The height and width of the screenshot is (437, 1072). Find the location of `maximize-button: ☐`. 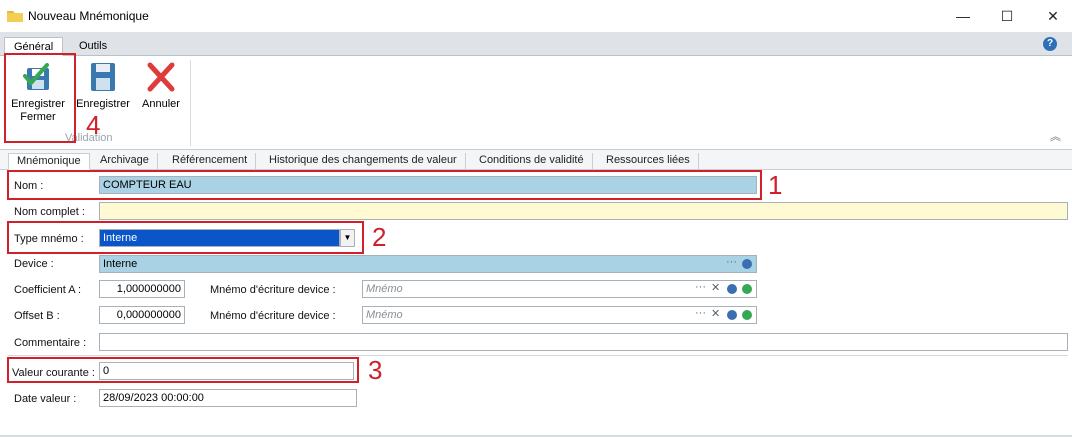

maximize-button: ☐ is located at coordinates (1007, 16).